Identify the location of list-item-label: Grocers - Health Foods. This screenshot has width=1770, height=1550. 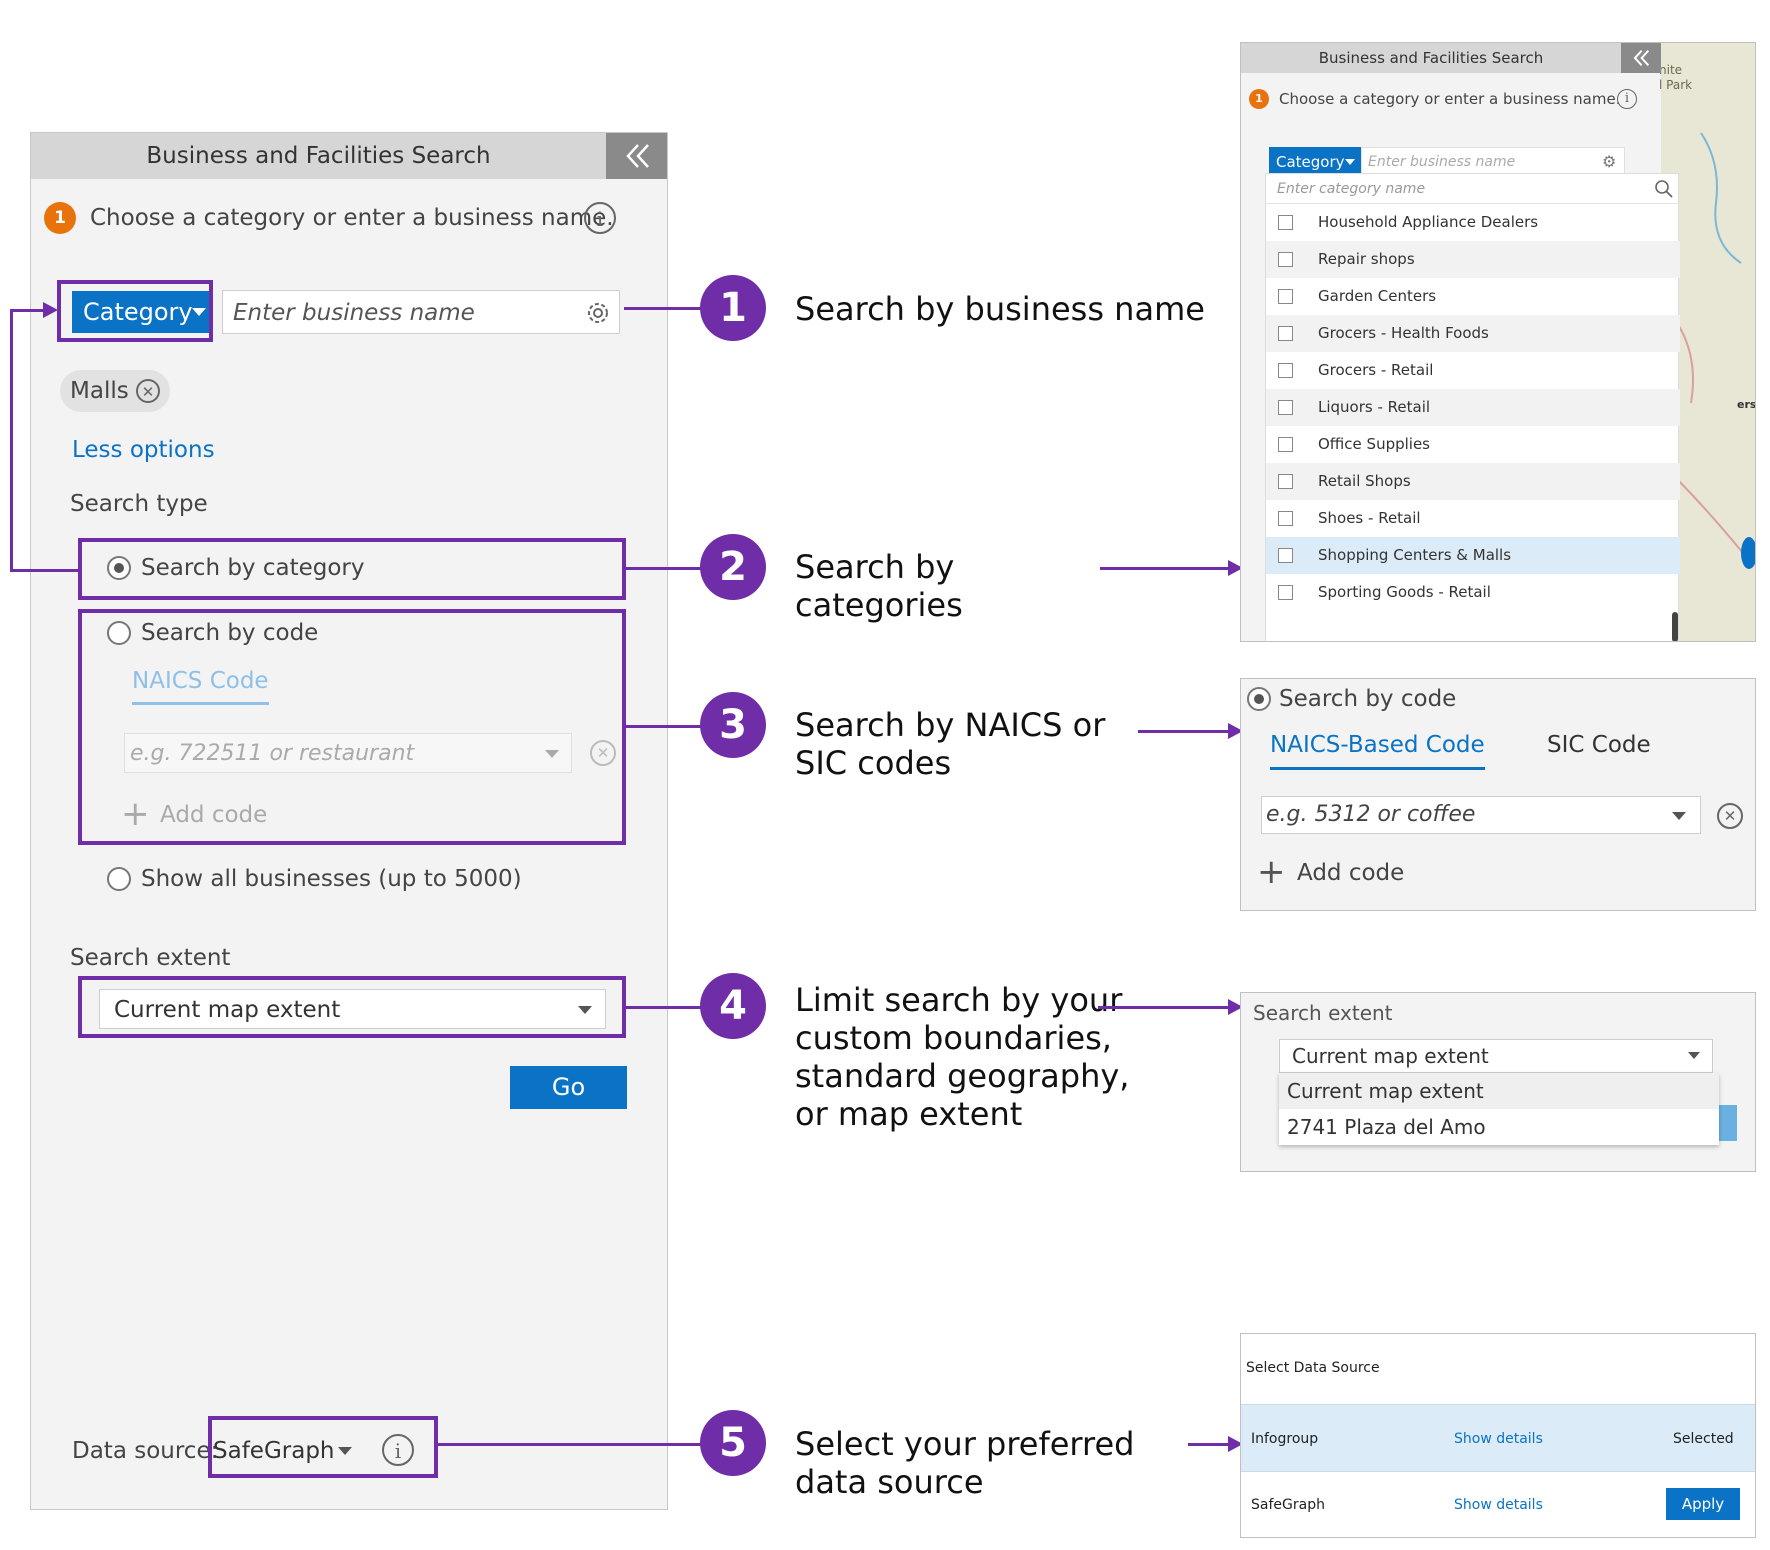
(1403, 333).